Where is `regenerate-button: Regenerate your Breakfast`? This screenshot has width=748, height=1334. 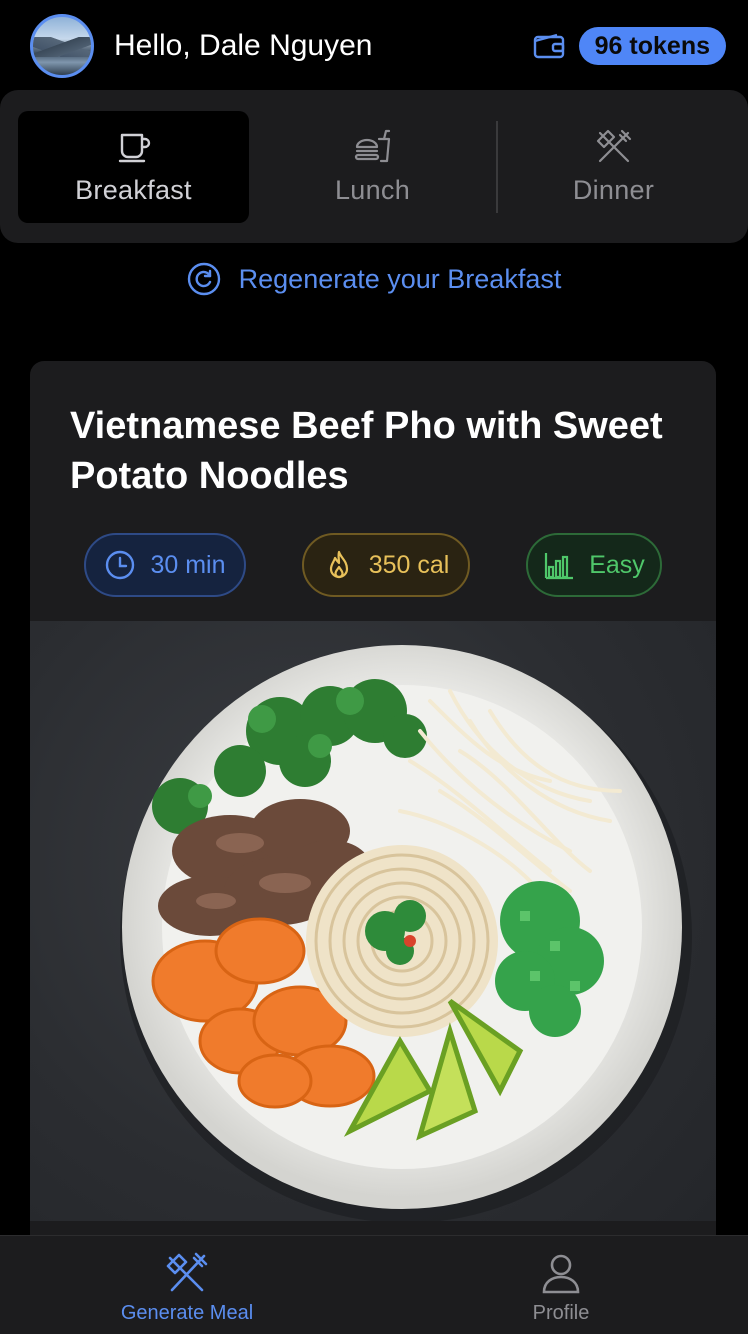 regenerate-button: Regenerate your Breakfast is located at coordinates (374, 279).